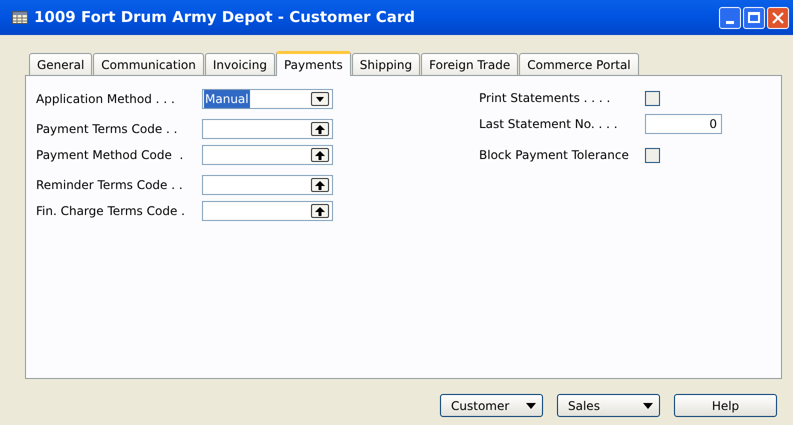 The image size is (793, 425). Describe the element at coordinates (608, 405) in the screenshot. I see `action-button: Sales` at that location.